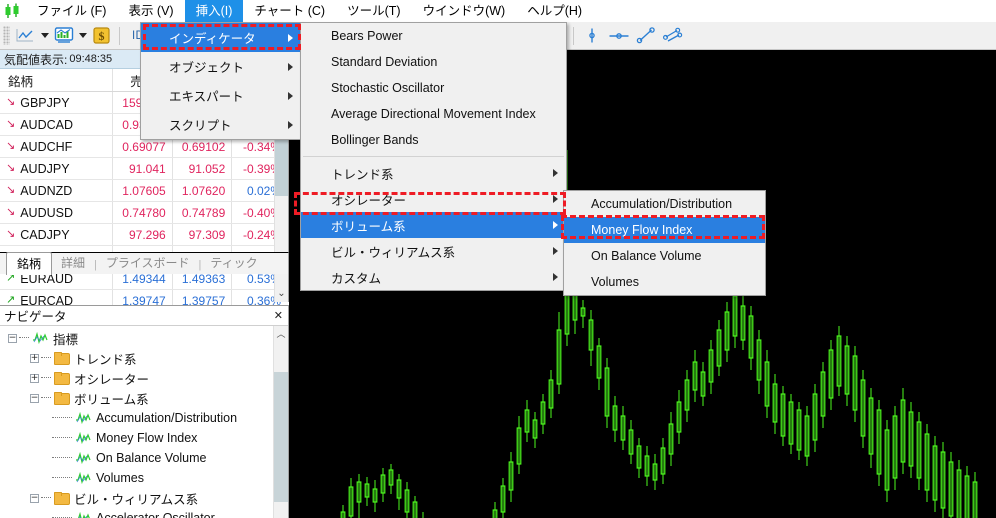 This screenshot has height=518, width=996. Describe the element at coordinates (66, 339) in the screenshot. I see `tree-label: 指標` at that location.